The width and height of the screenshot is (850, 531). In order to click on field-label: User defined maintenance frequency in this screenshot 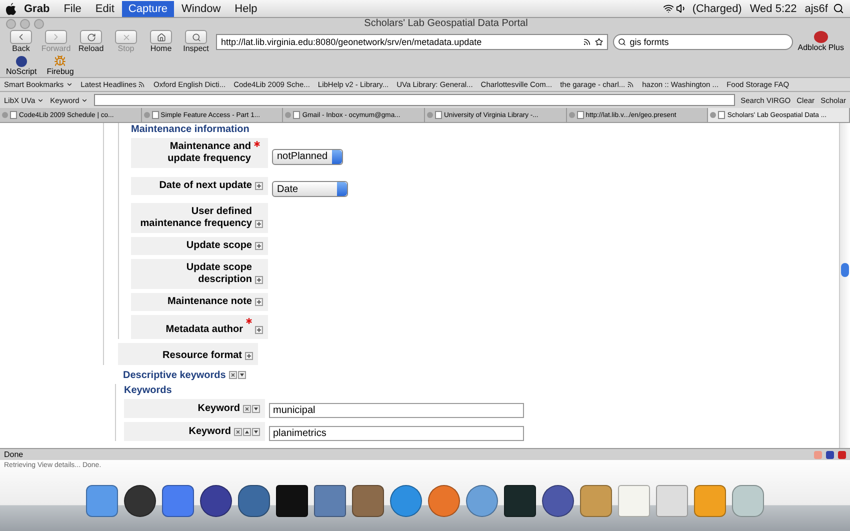, I will do `click(199, 218)`.